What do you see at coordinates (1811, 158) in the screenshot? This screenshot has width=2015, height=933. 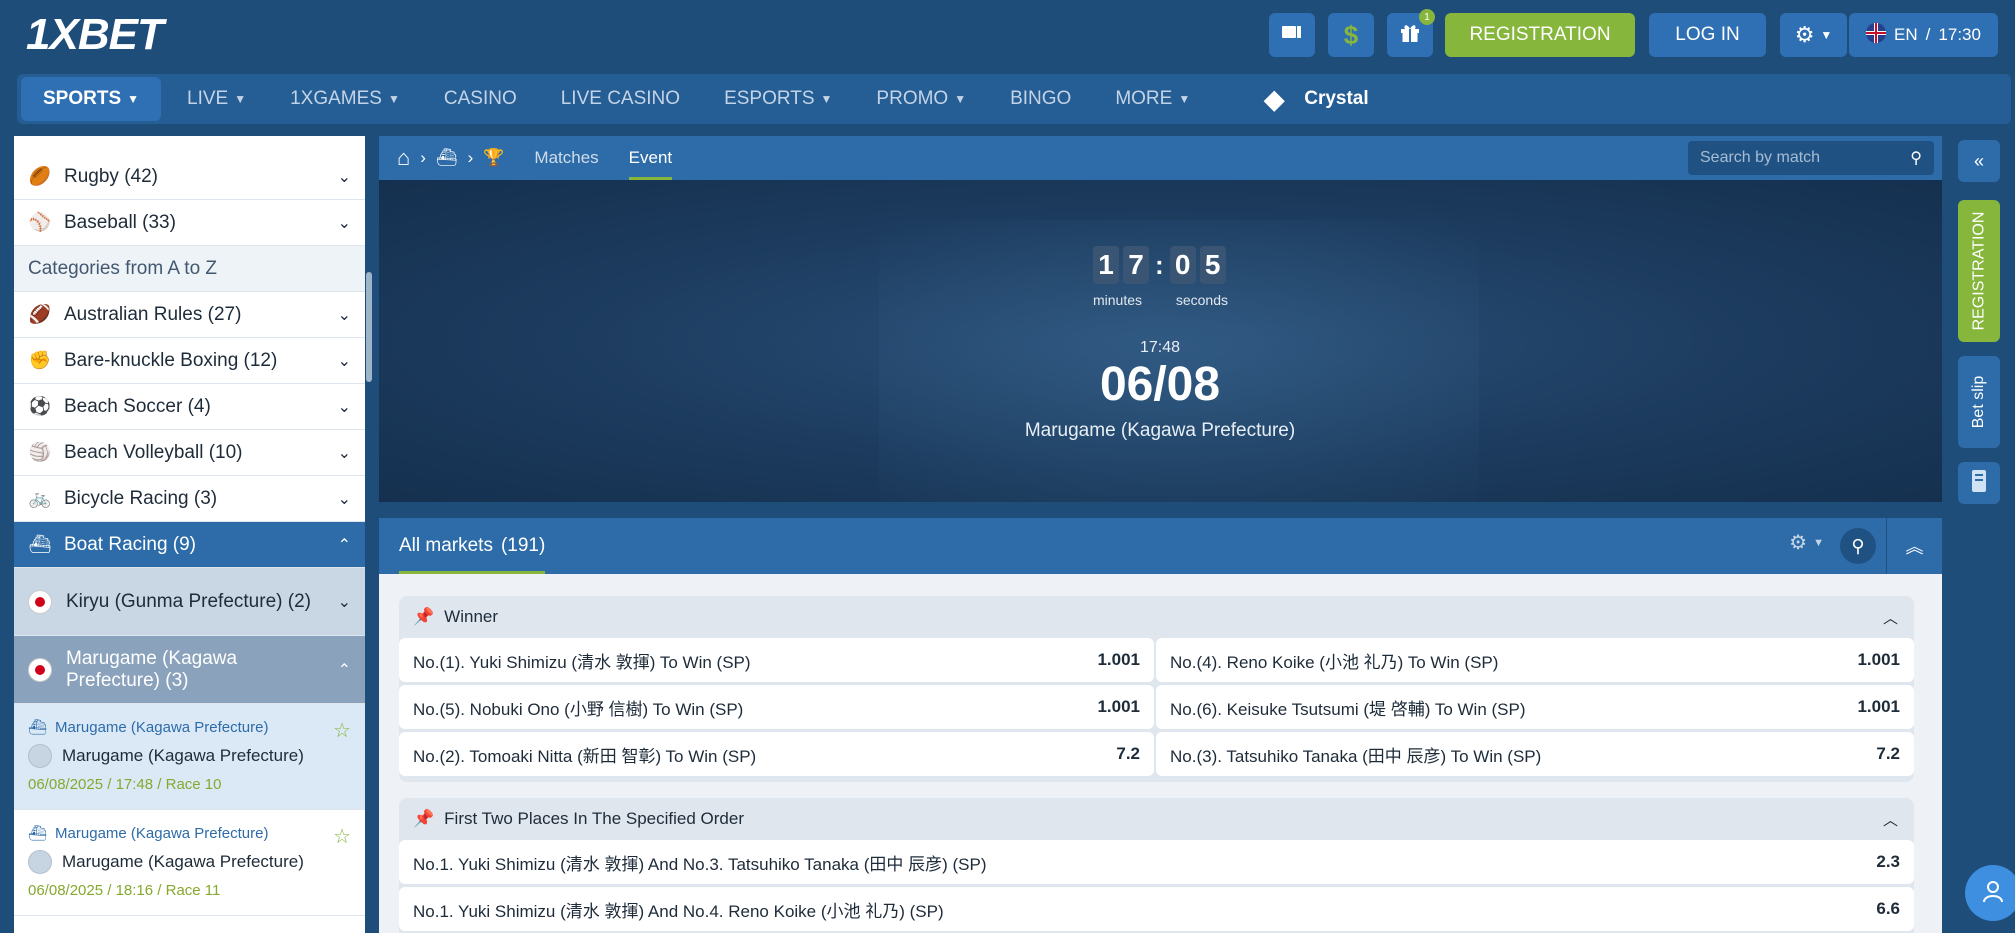 I see `search-match-input: Search by match ⚲` at bounding box center [1811, 158].